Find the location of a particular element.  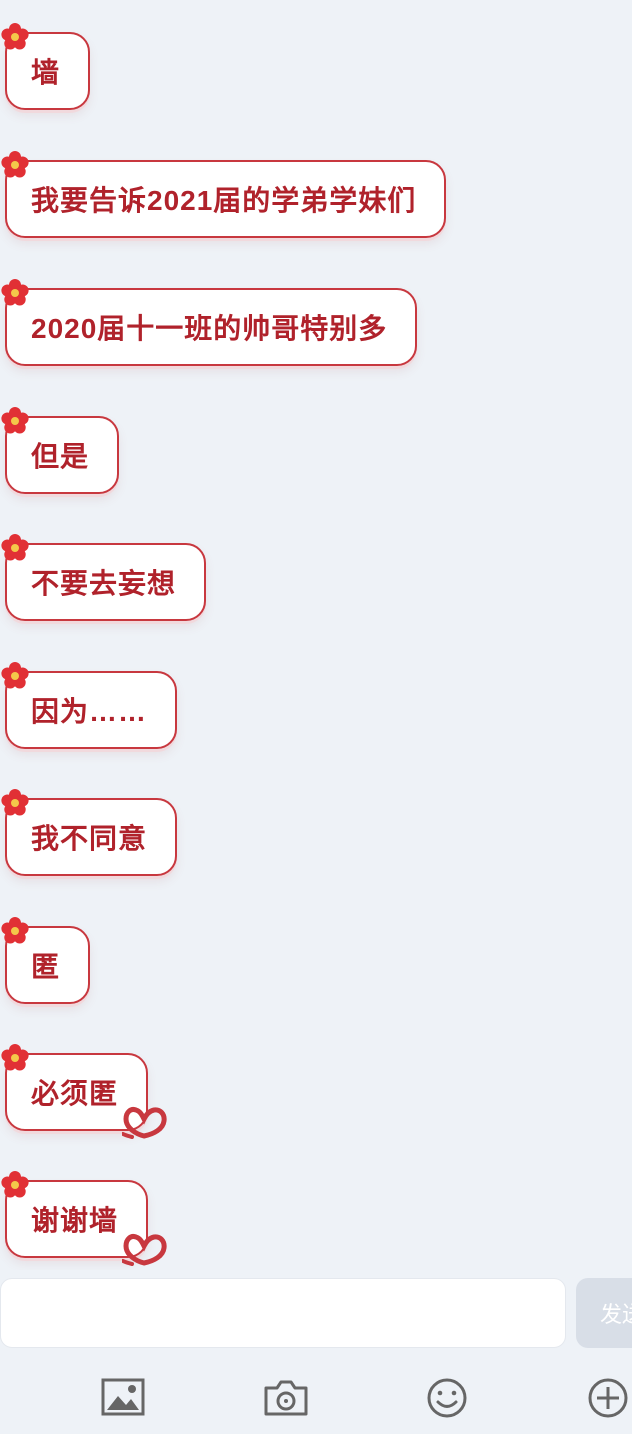

plus-icon is located at coordinates (608, 1398).